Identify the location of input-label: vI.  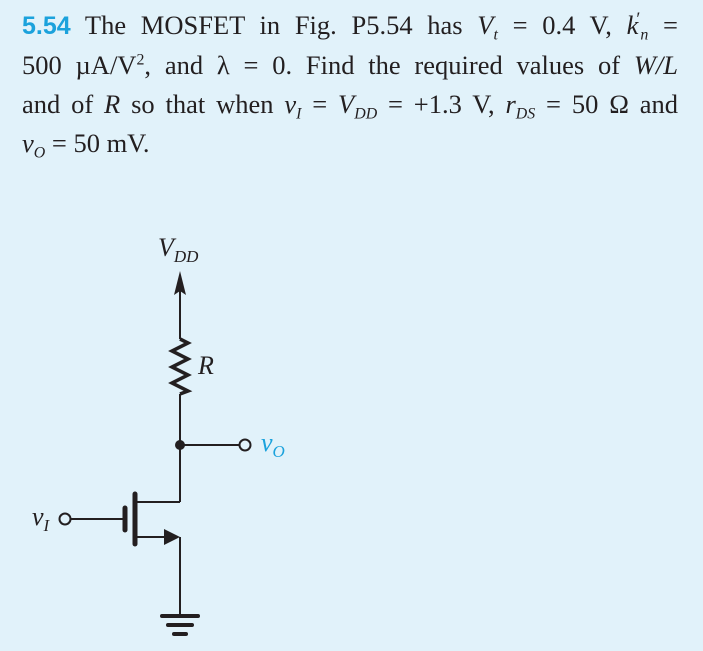
(41, 518).